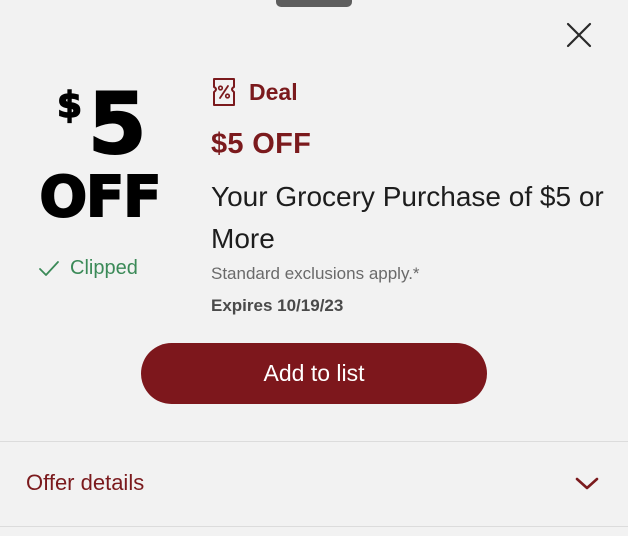 The height and width of the screenshot is (536, 628). What do you see at coordinates (314, 3) in the screenshot?
I see `drag-handle` at bounding box center [314, 3].